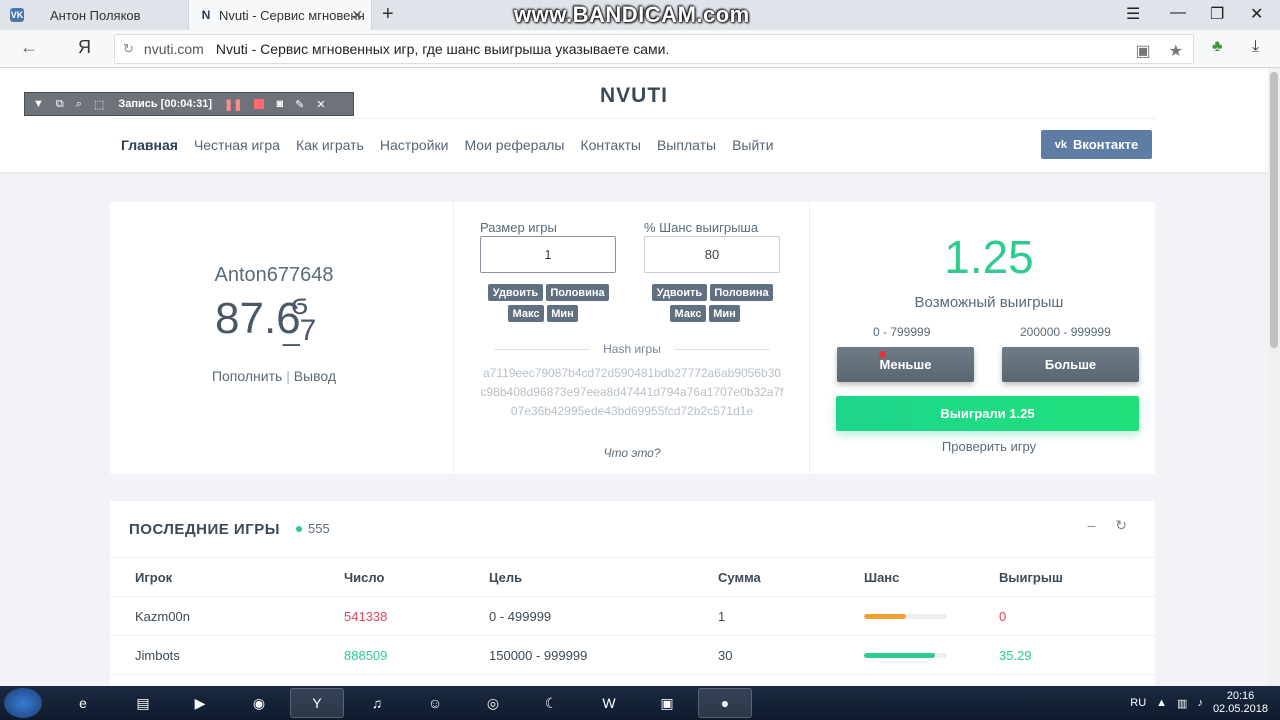 The image size is (1280, 720). What do you see at coordinates (247, 376) in the screenshot?
I see `deposit-link: Пополнить` at bounding box center [247, 376].